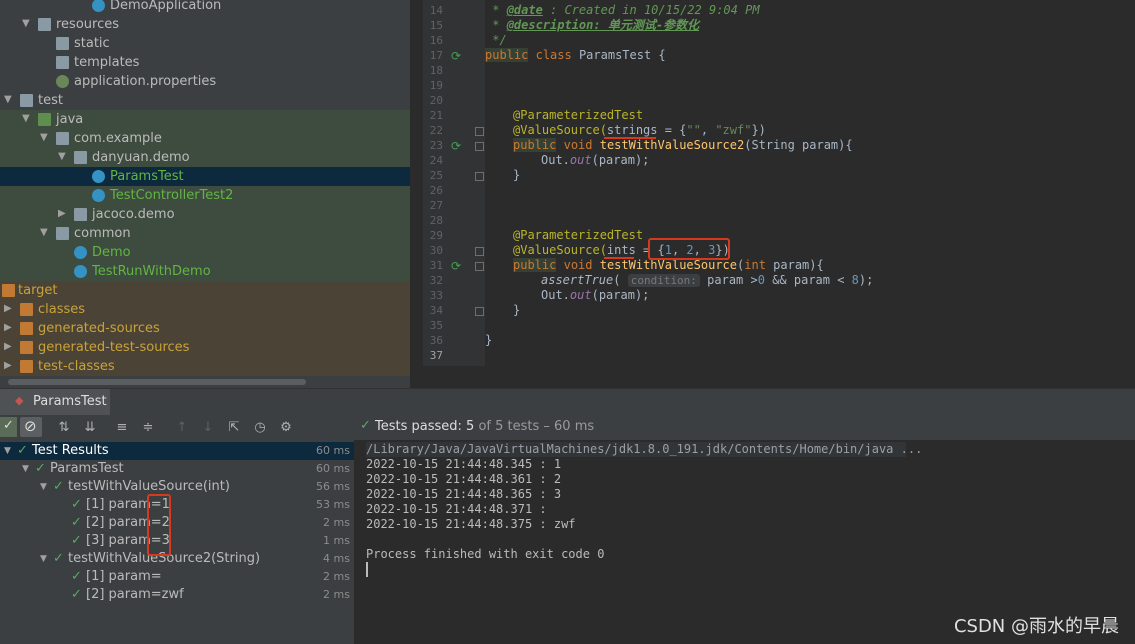 Image resolution: width=1135 pixels, height=644 pixels. I want to click on tree-item-label: TestRunWithDemo, so click(151, 271).